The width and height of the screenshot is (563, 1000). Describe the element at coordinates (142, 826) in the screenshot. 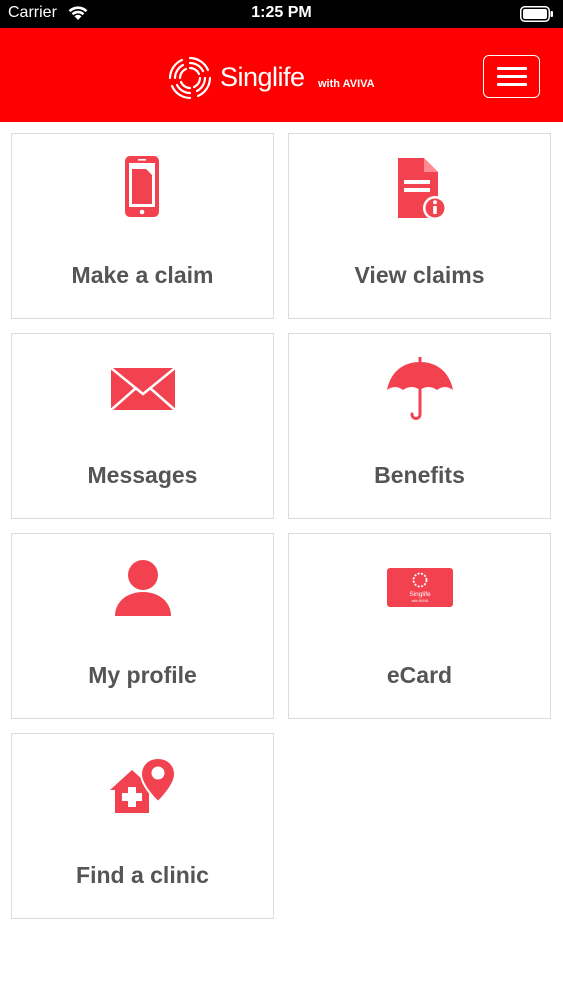

I see `tile-find-a-clinic: Find a clinic` at that location.